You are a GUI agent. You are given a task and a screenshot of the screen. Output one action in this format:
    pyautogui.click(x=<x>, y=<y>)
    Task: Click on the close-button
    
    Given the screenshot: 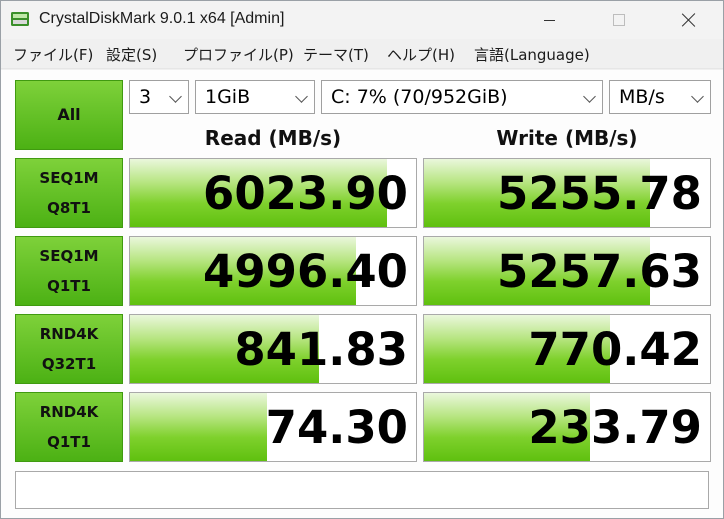 What is the action you would take?
    pyautogui.click(x=689, y=20)
    